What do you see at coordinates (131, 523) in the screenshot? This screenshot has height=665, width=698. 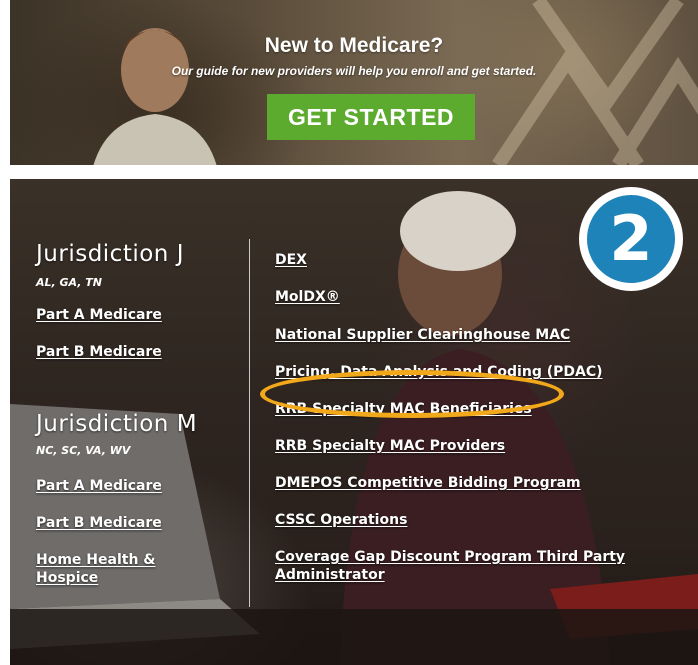 I see `jurisdiction-m-part-b-link: Part B Medicare` at bounding box center [131, 523].